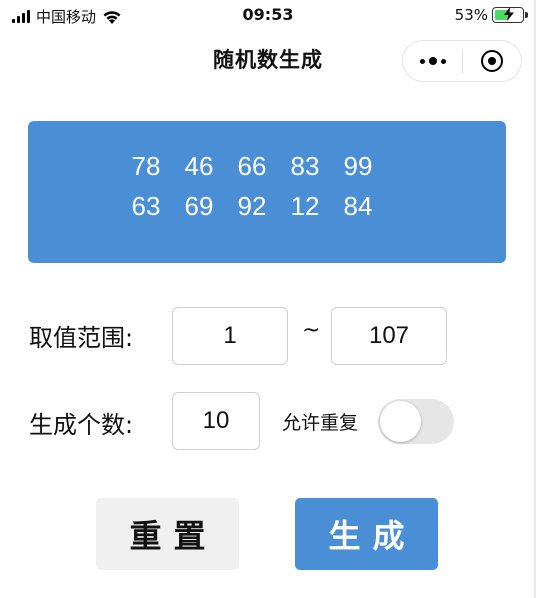 This screenshot has width=536, height=598. Describe the element at coordinates (146, 166) in the screenshot. I see `result-number: 78` at that location.